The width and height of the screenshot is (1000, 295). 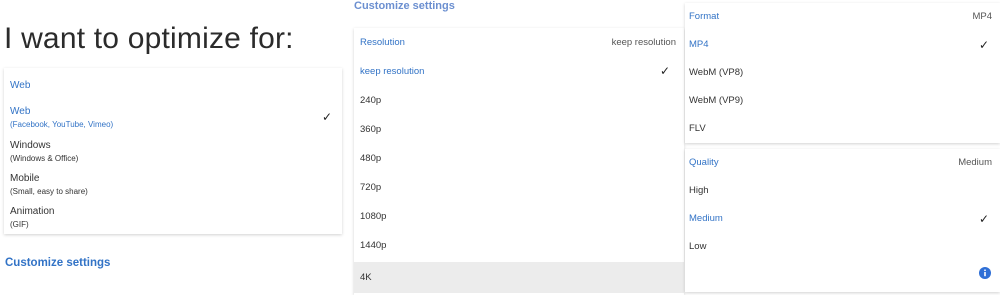 I want to click on option-animation-sub: (GIF), so click(x=19, y=224).